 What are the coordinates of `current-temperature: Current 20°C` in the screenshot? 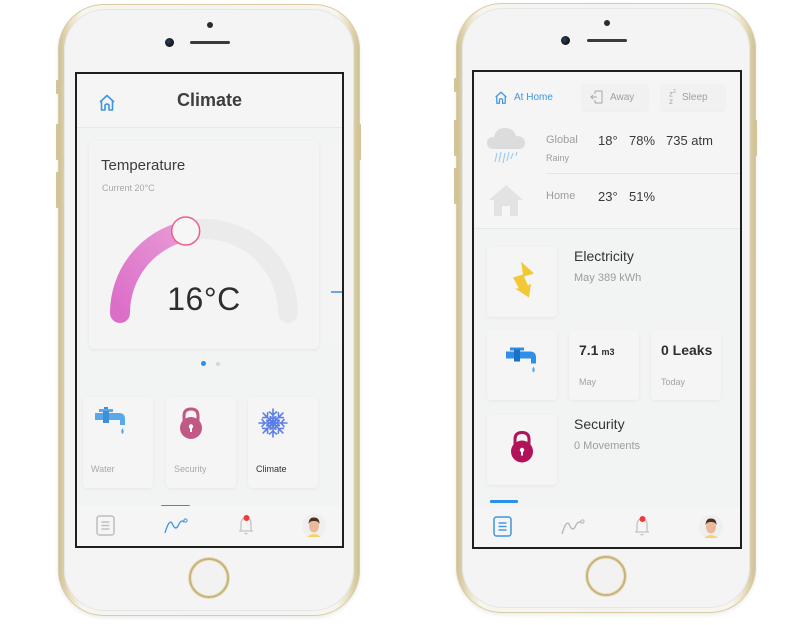 It's located at (128, 188).